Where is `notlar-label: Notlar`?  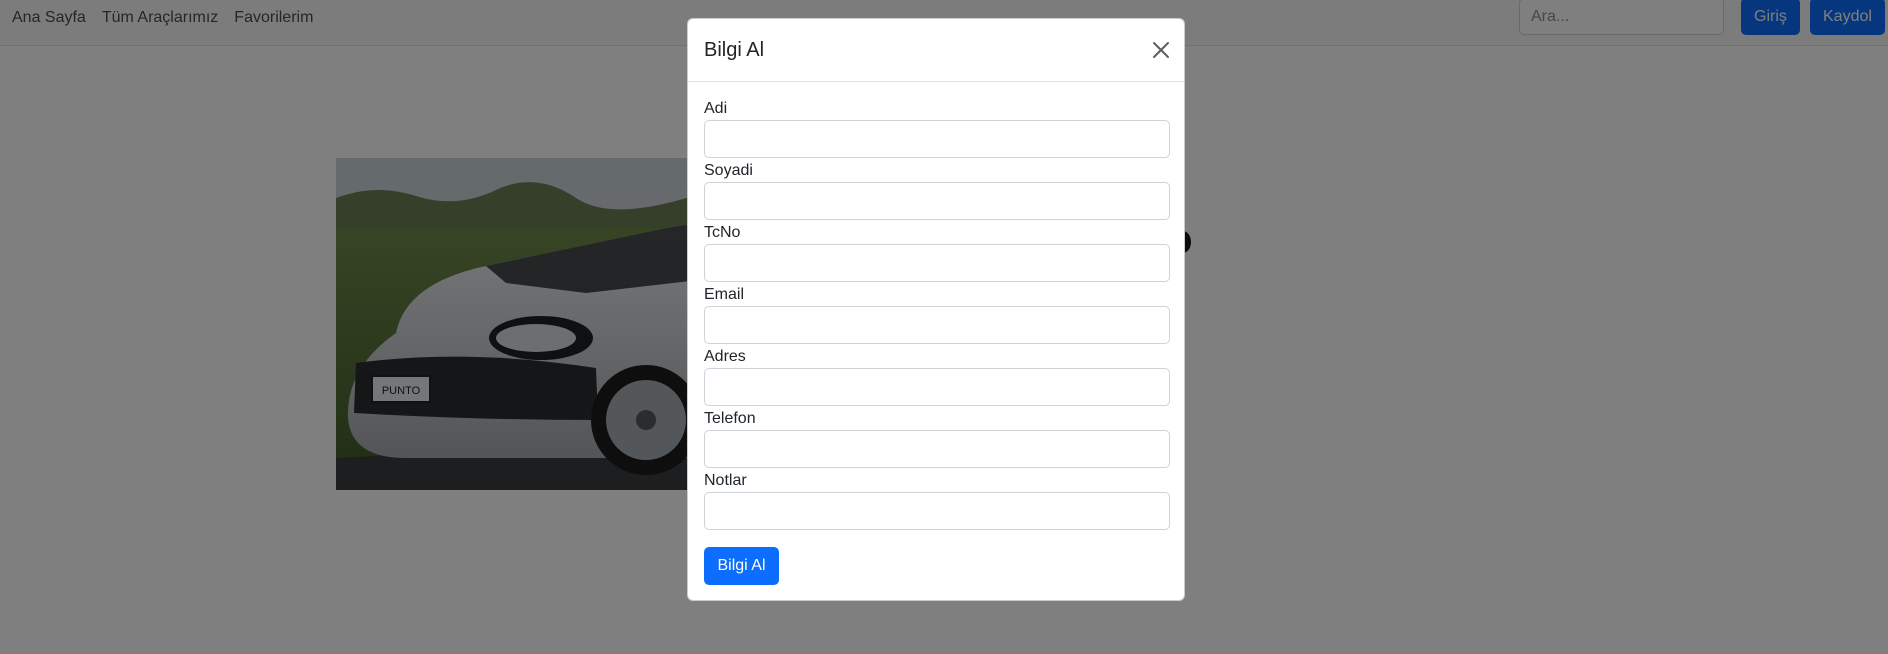
notlar-label: Notlar is located at coordinates (725, 480).